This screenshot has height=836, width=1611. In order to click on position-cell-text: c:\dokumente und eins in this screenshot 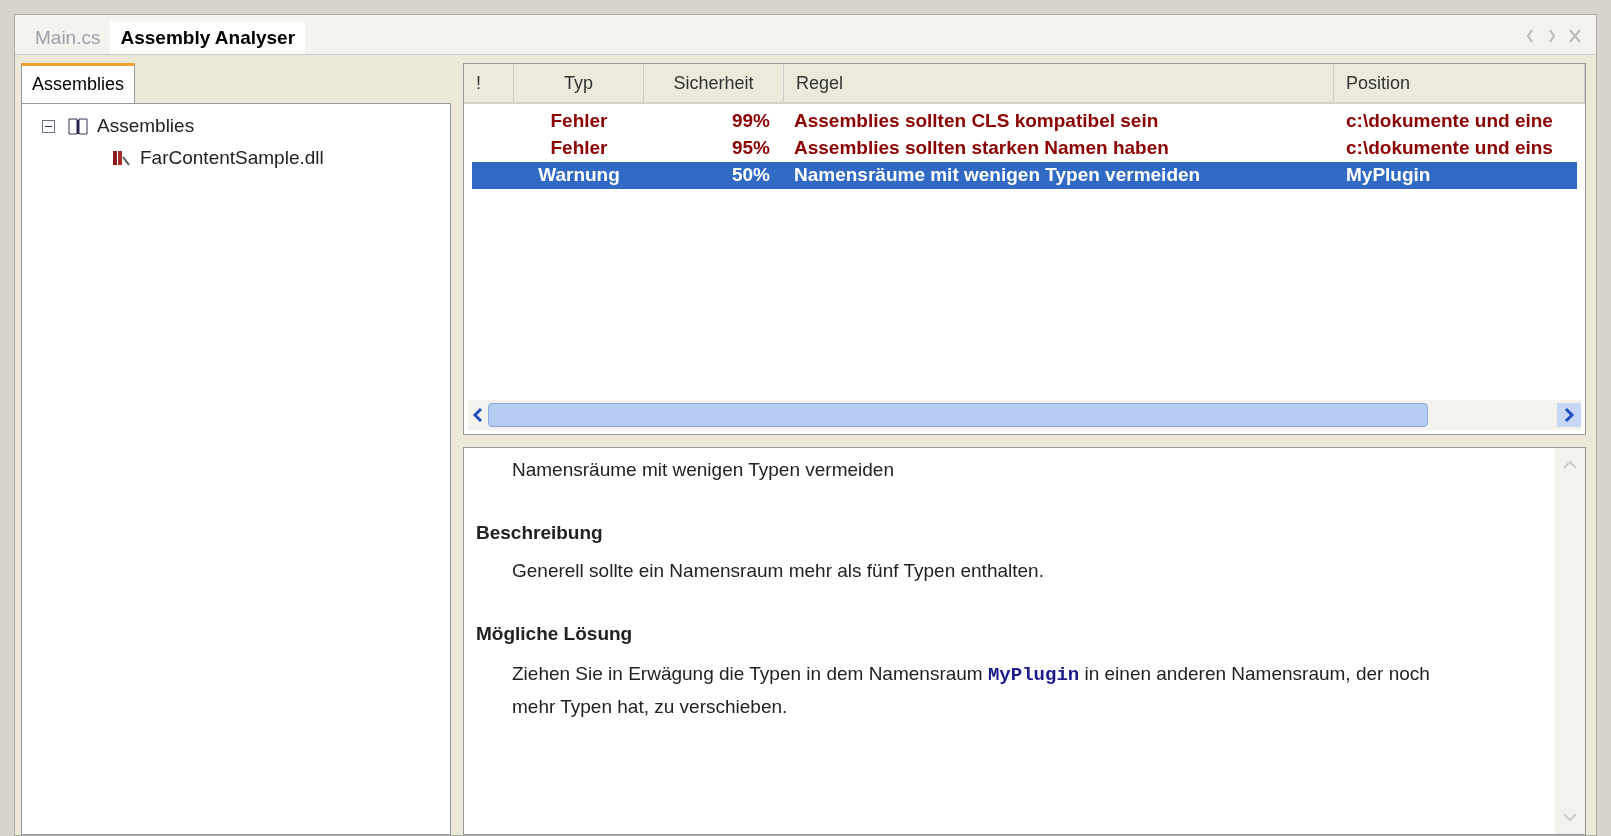, I will do `click(1449, 148)`.